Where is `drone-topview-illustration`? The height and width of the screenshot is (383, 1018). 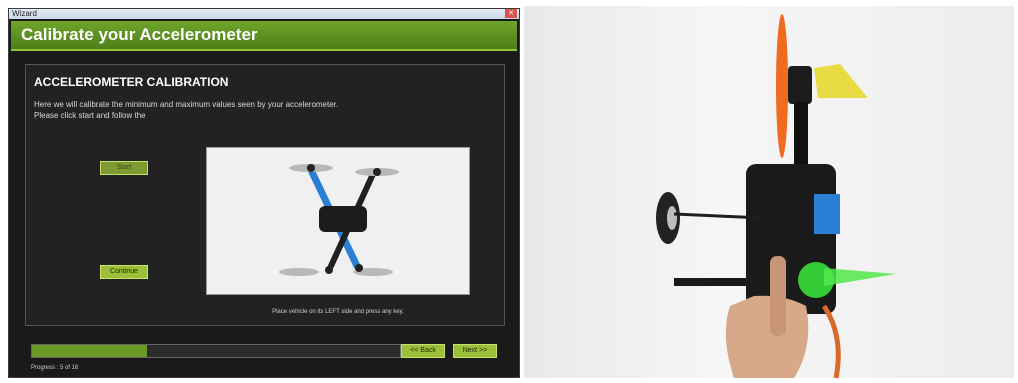
drone-topview-illustration is located at coordinates (338, 221).